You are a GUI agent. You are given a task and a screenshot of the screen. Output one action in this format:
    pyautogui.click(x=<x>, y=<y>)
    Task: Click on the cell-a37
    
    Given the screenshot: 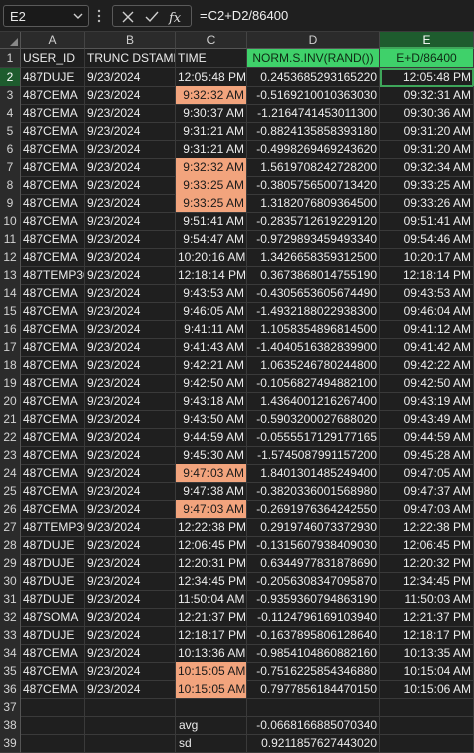 What is the action you would take?
    pyautogui.click(x=53, y=707)
    